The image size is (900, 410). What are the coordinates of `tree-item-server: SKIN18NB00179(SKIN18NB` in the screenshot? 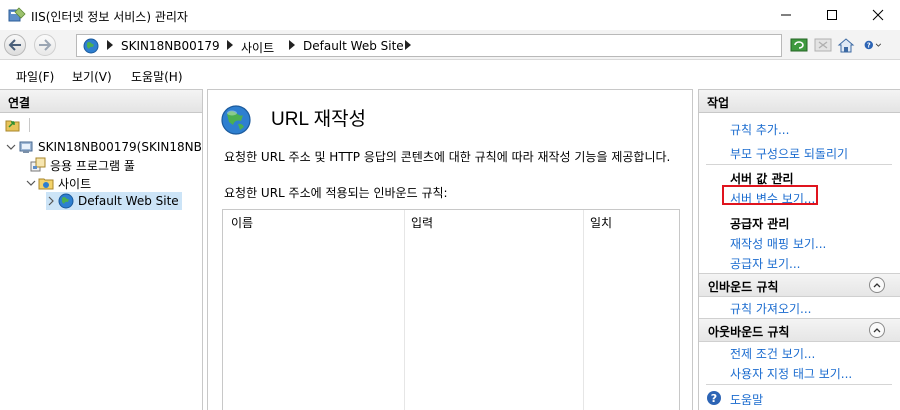 It's located at (104, 147).